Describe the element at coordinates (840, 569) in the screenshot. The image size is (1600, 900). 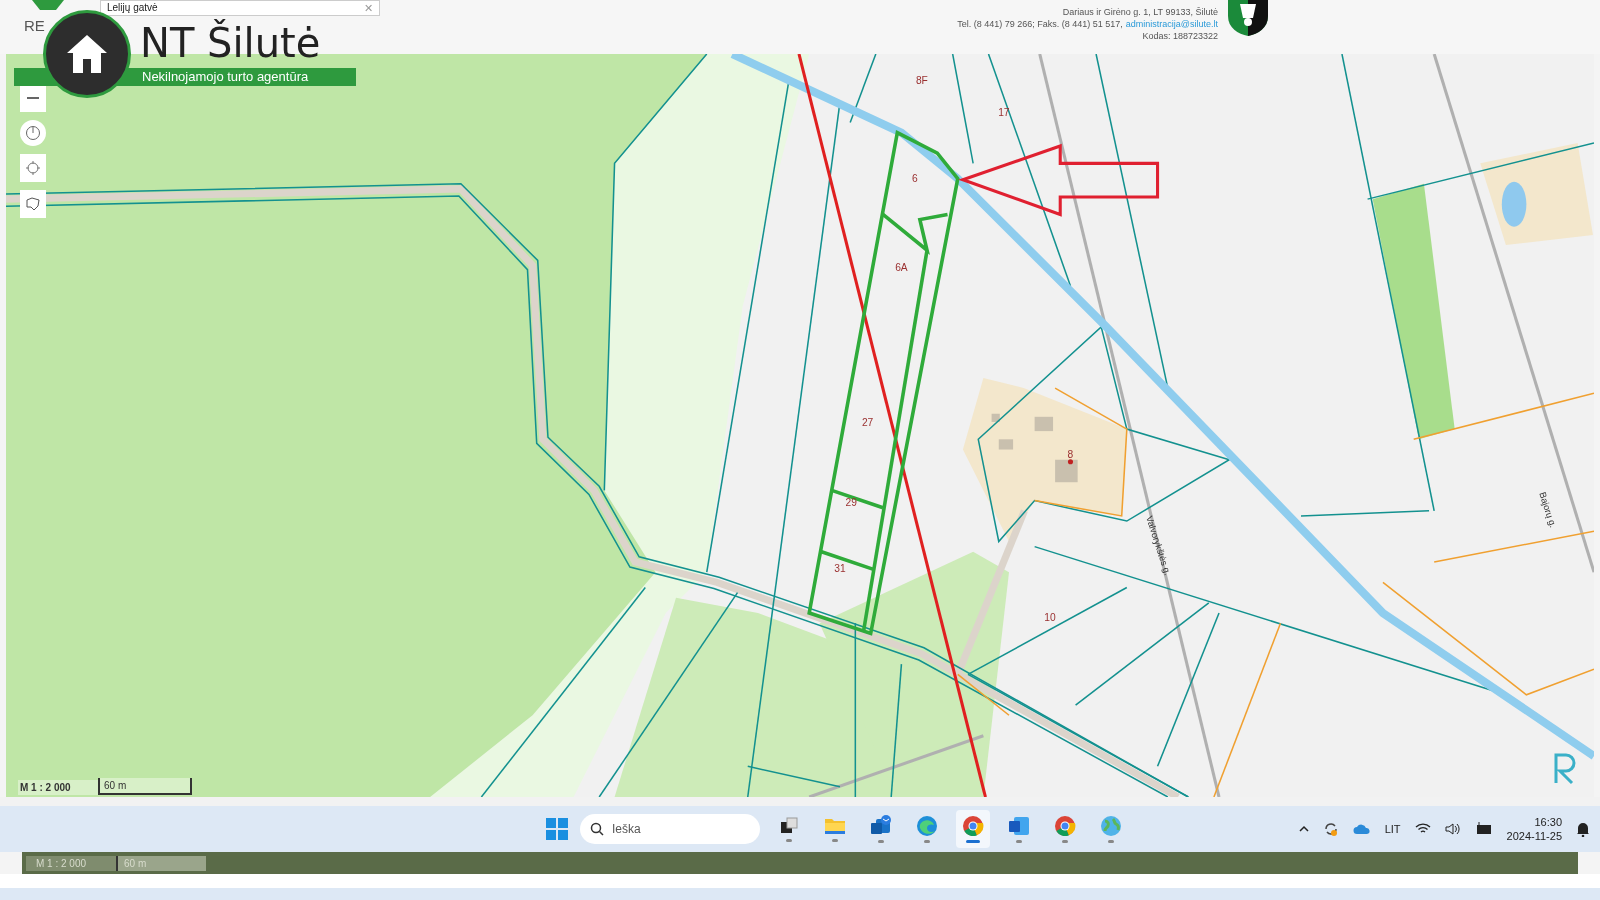
I see `parcel-number: 31` at that location.